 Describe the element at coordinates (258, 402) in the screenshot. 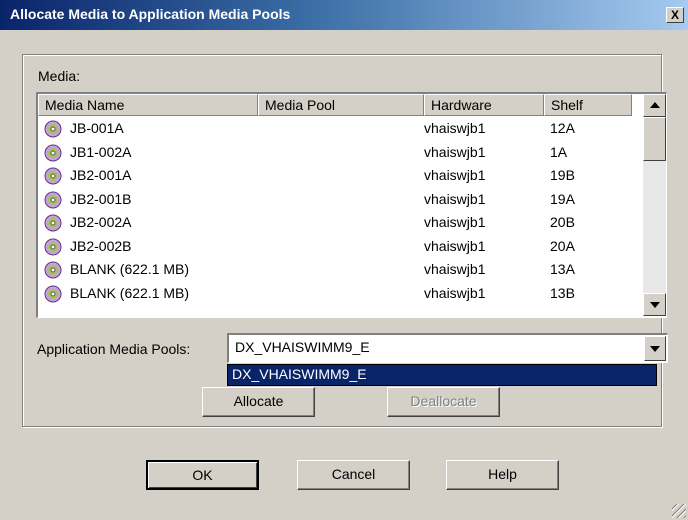

I see `allocate-button: Allocate` at that location.